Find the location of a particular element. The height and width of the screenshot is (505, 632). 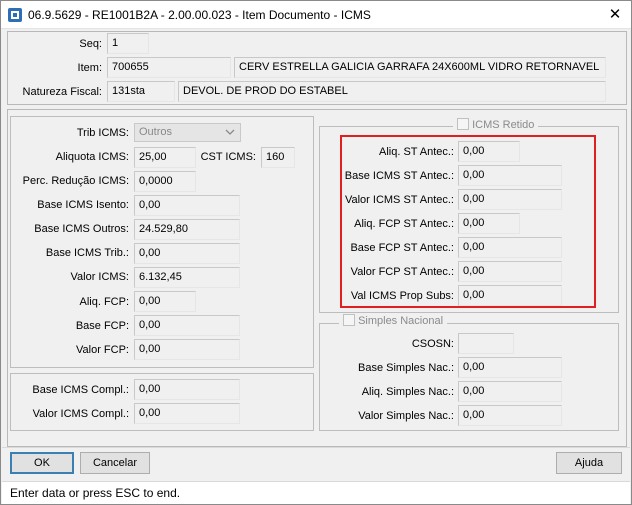

base-outros-label: Base ICMS Outros: is located at coordinates (81, 229).